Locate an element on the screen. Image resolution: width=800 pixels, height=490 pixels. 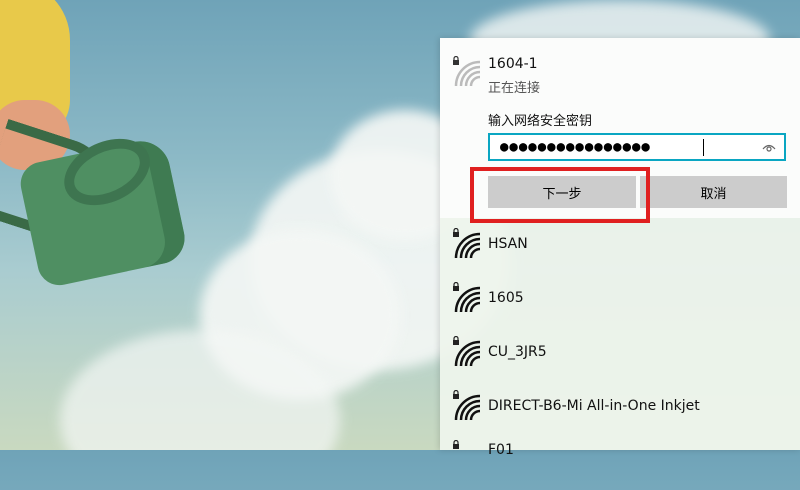
network-item-1605: 1605 is located at coordinates (620, 301).